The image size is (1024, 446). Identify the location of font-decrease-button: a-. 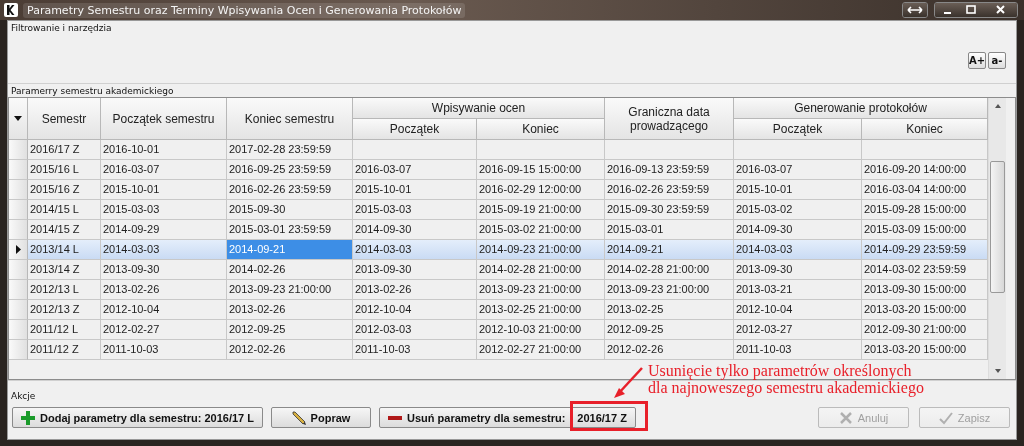
(997, 60).